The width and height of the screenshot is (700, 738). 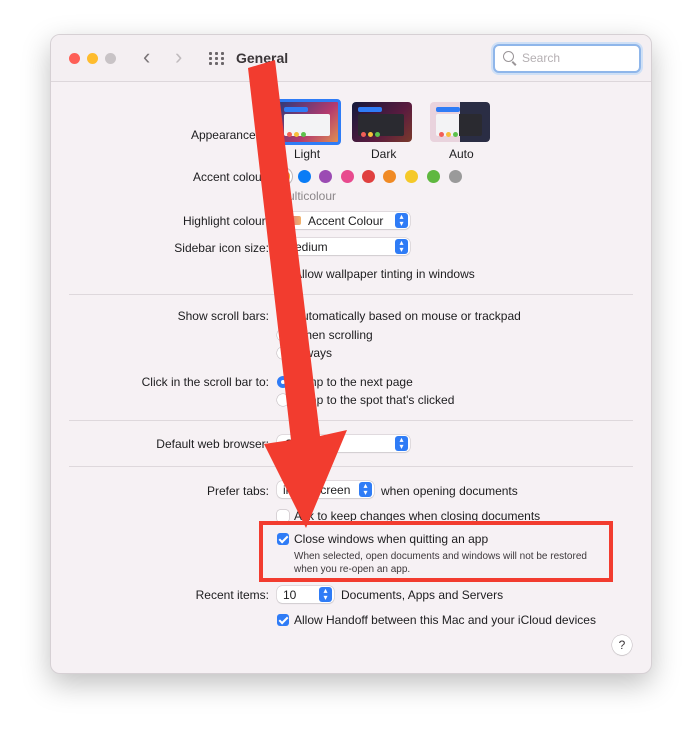 I want to click on annotation-highlight-box, so click(x=436, y=551).